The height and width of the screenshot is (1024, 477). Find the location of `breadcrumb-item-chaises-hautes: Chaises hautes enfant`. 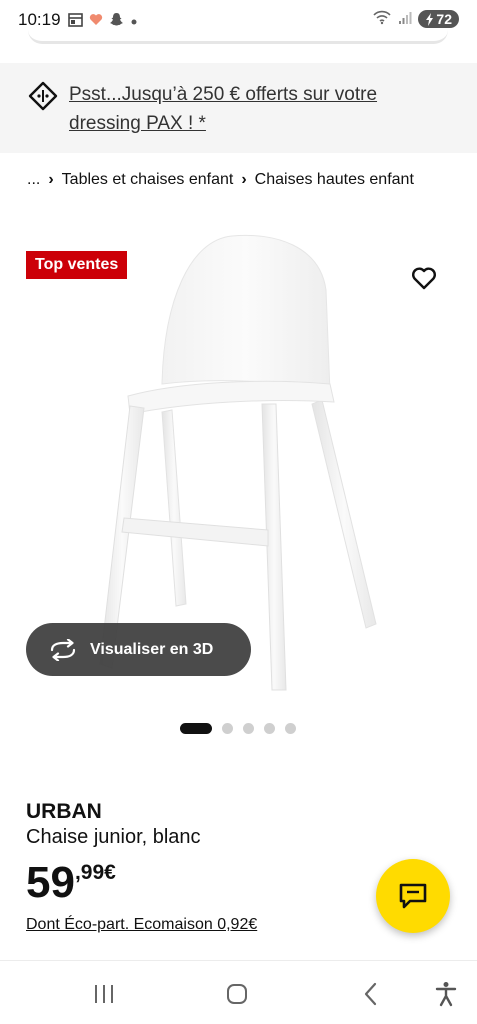

breadcrumb-item-chaises-hautes: Chaises hautes enfant is located at coordinates (334, 180).